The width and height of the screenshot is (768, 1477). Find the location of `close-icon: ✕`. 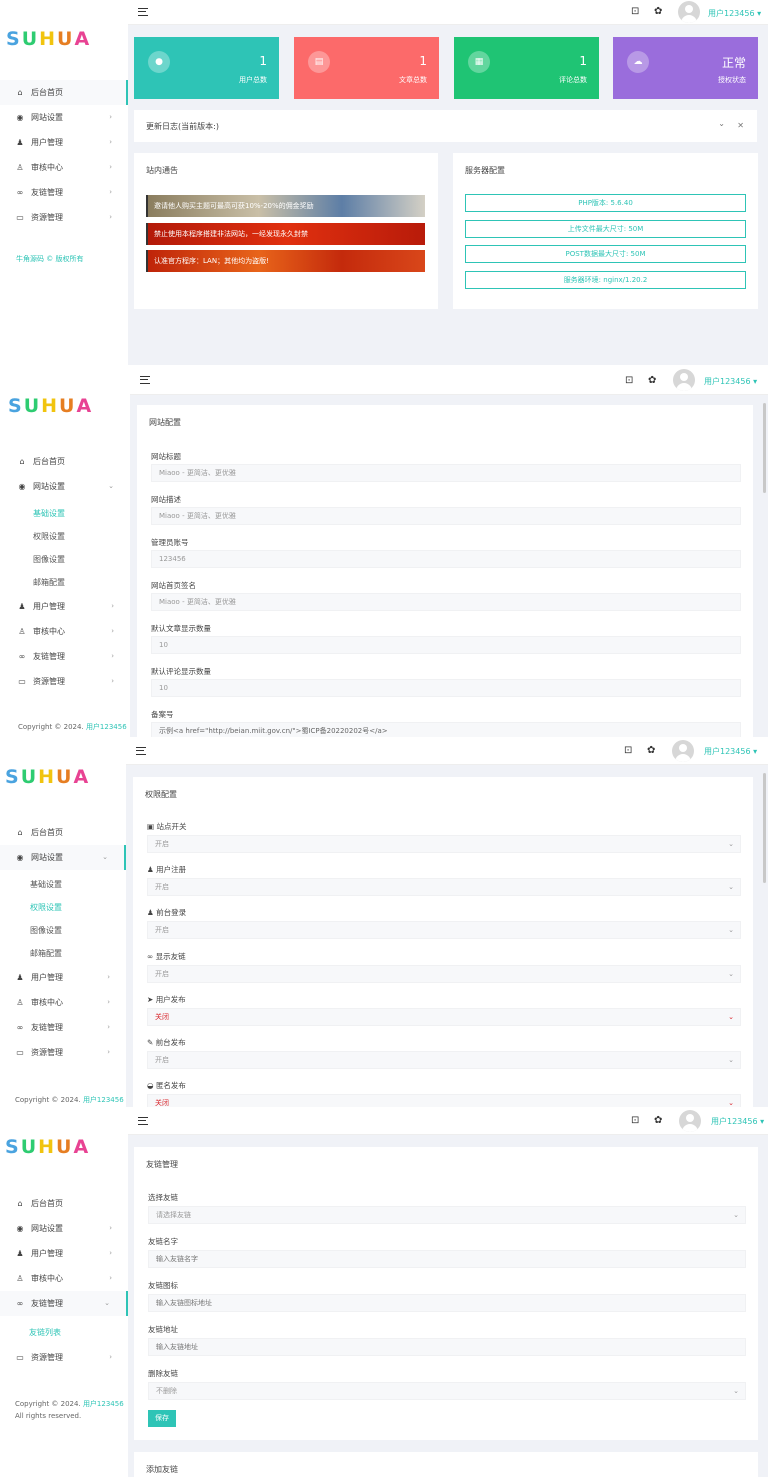

close-icon: ✕ is located at coordinates (740, 125).